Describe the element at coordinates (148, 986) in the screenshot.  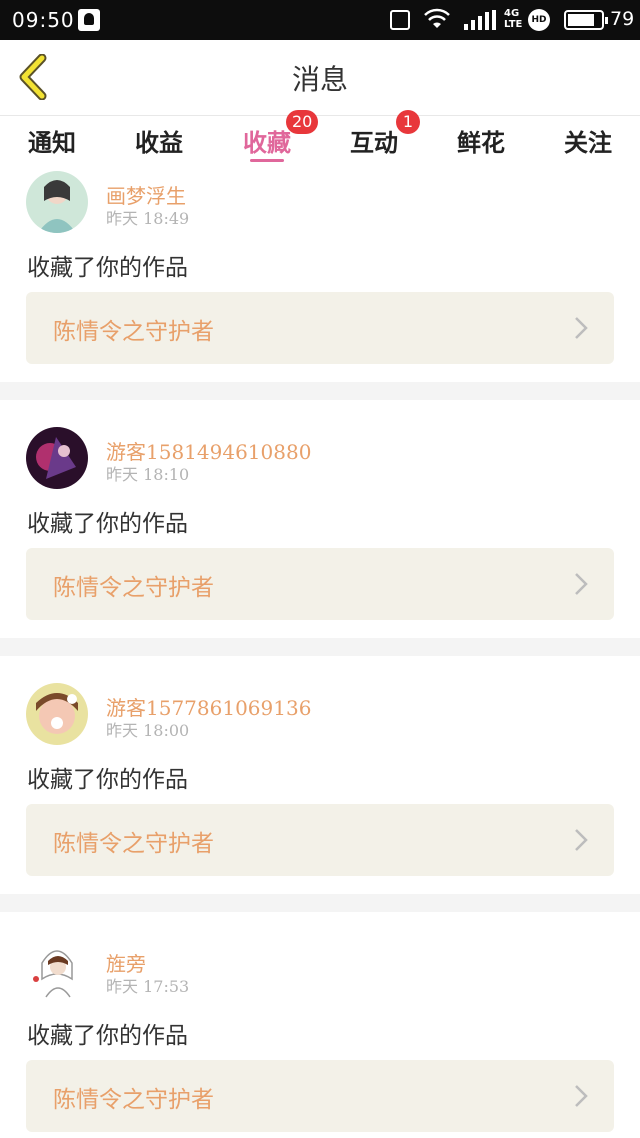
I see `timestamp: 昨天 17:53` at that location.